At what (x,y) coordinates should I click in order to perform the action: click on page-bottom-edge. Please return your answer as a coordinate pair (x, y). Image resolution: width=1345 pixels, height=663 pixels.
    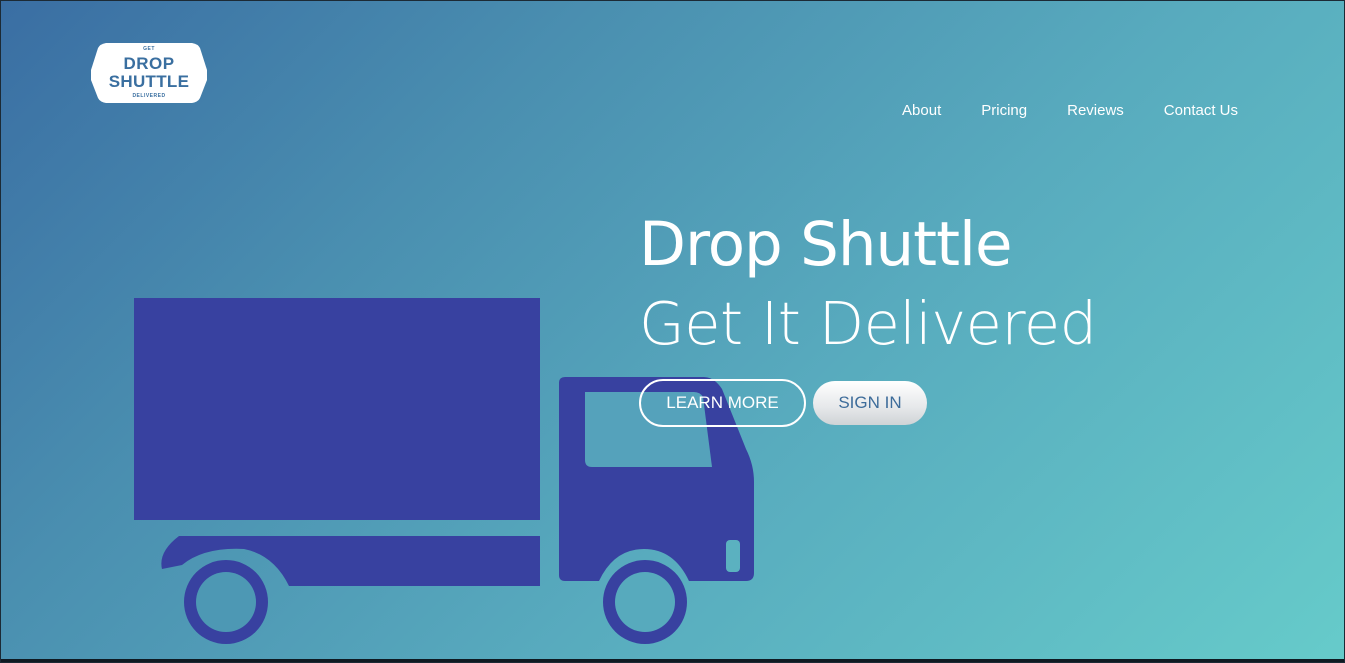
    Looking at the image, I should click on (672, 660).